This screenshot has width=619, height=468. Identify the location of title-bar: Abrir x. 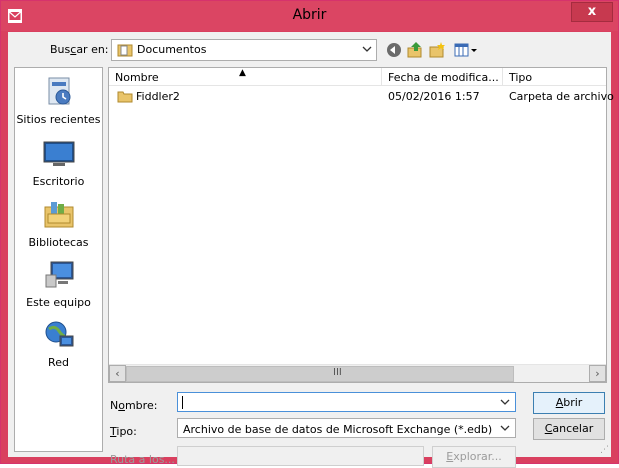
(309, 16).